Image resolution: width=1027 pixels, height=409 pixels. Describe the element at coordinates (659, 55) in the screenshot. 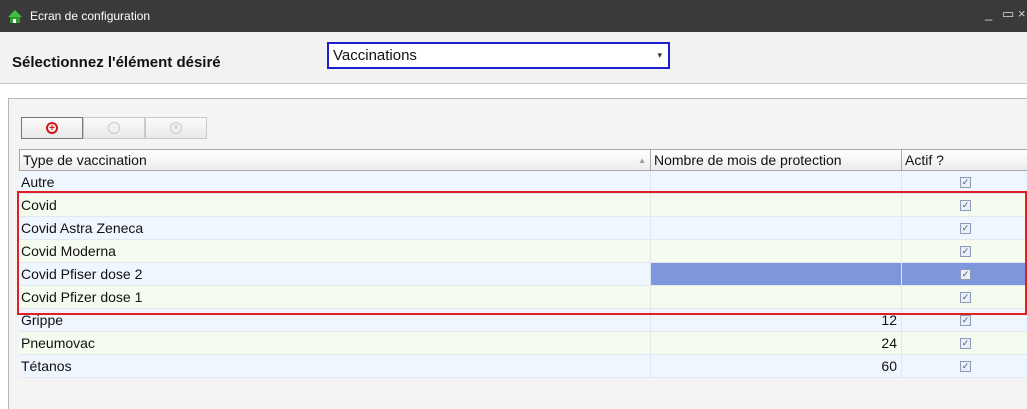

I see `chevron-down-icon: ▾` at that location.